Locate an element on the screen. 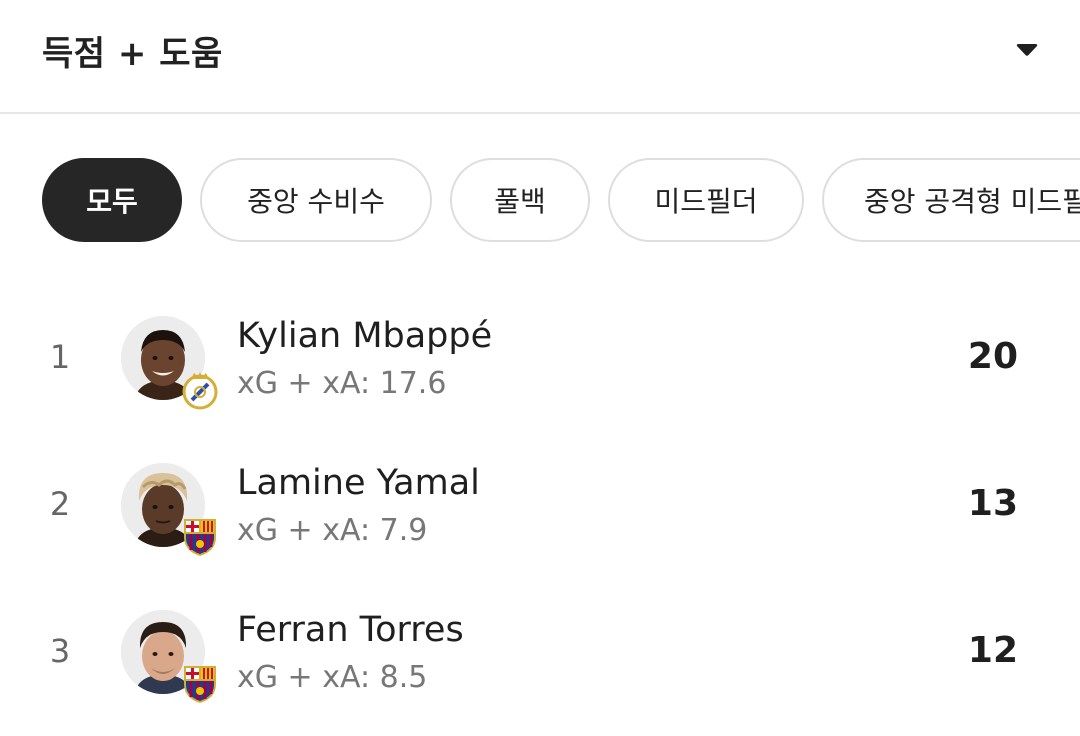 The height and width of the screenshot is (736, 1080). player-name: Ferran Torres is located at coordinates (350, 630).